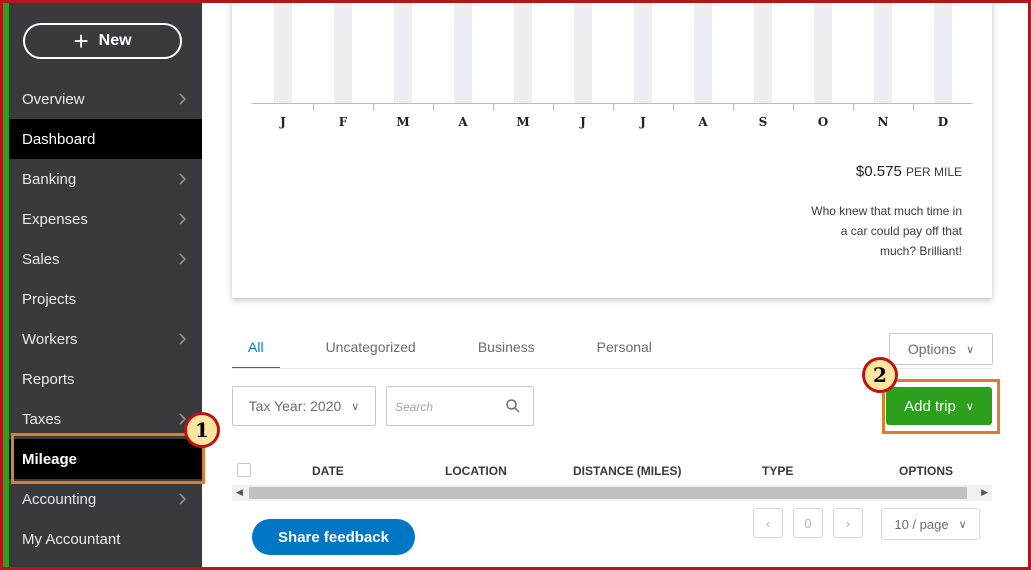 The image size is (1031, 570). I want to click on share-feedback-label: Share feedback, so click(333, 537).